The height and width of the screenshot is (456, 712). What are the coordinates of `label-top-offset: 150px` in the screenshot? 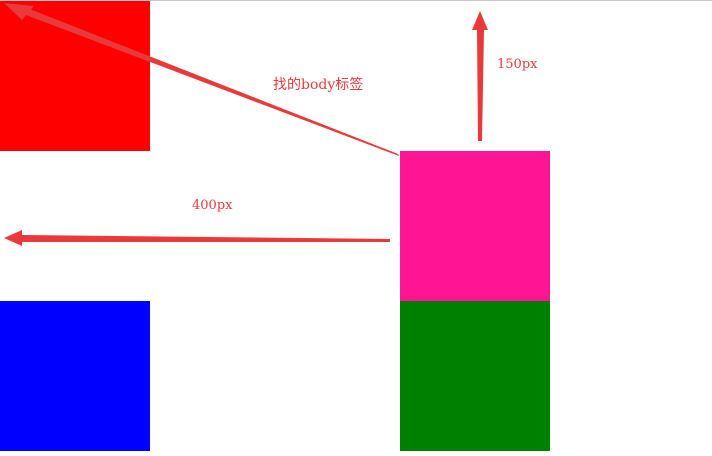 It's located at (517, 64).